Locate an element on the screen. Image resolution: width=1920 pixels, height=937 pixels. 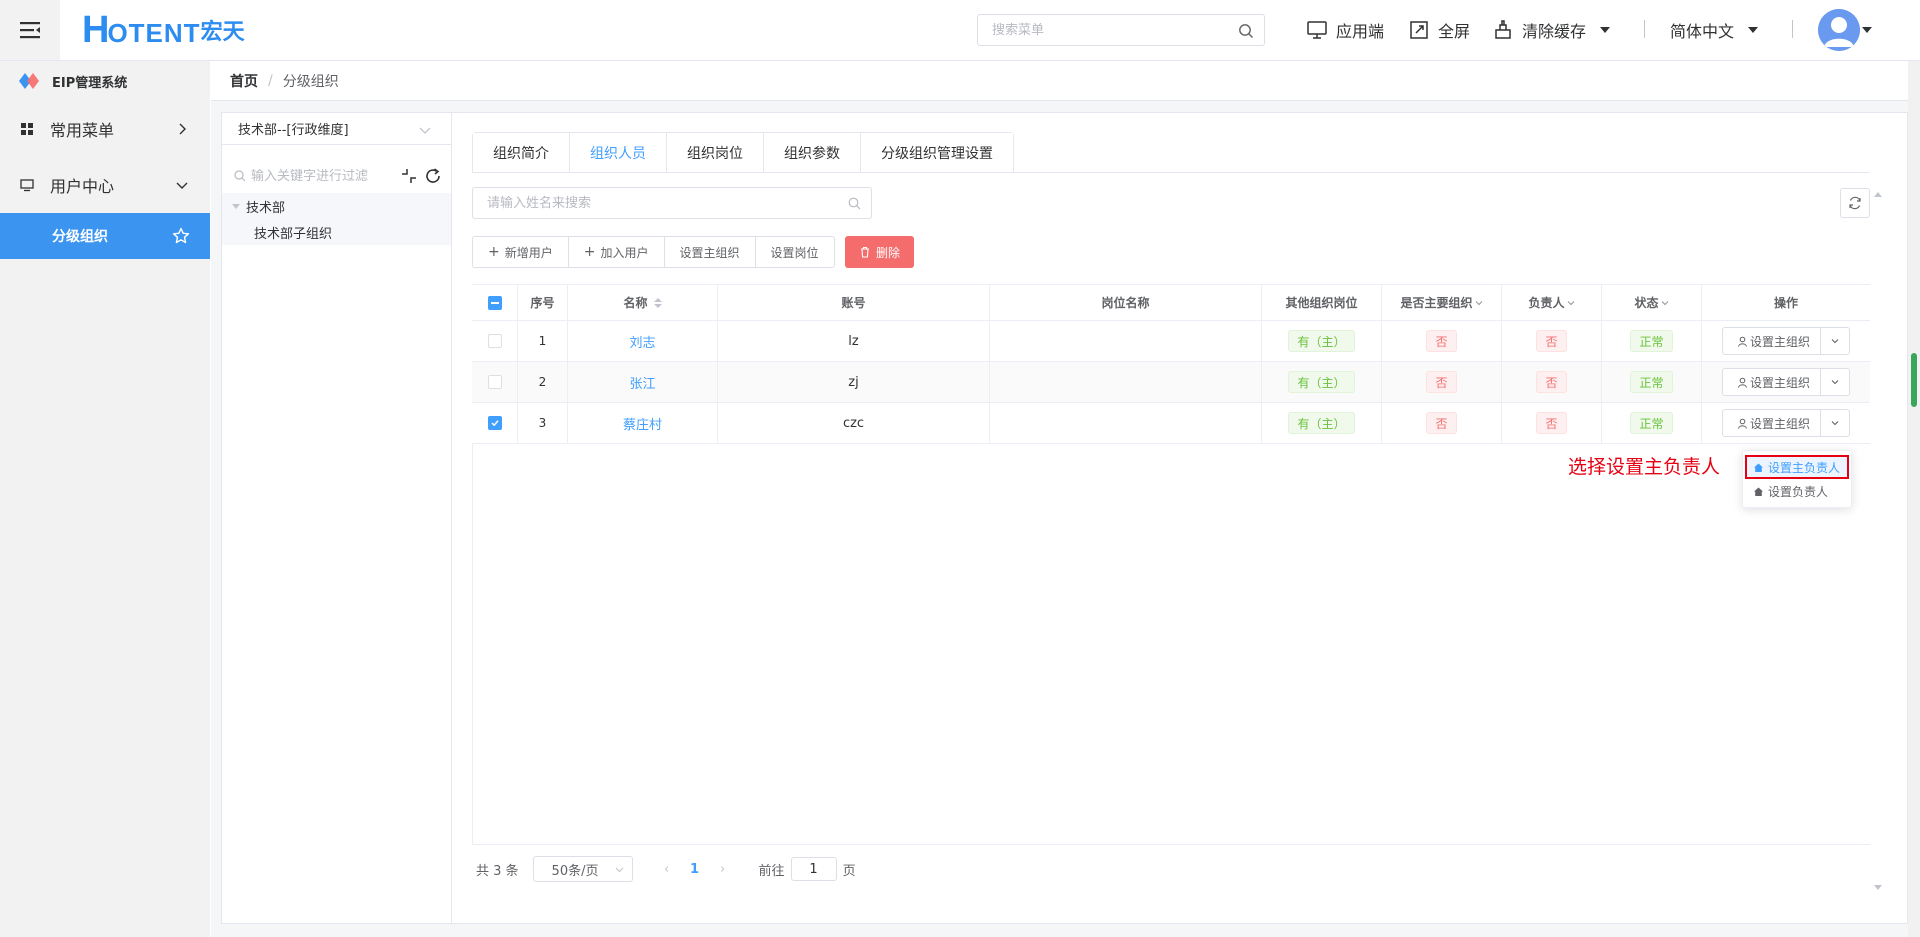
sidebar-item-hierarchical-org: 分级组织 is located at coordinates (105, 236).